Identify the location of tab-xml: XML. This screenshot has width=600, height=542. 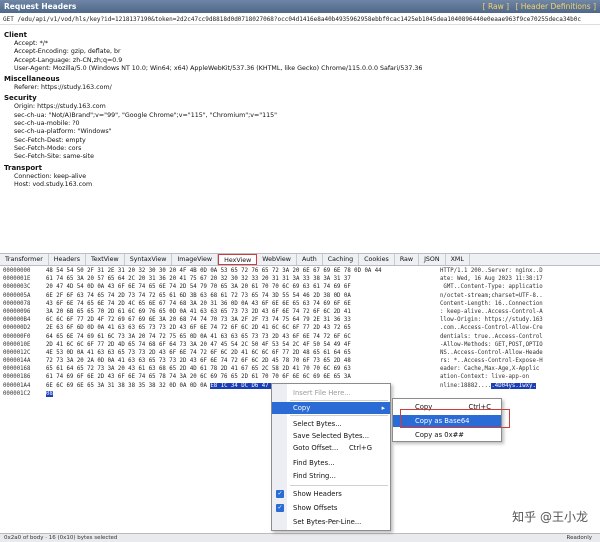
(458, 259).